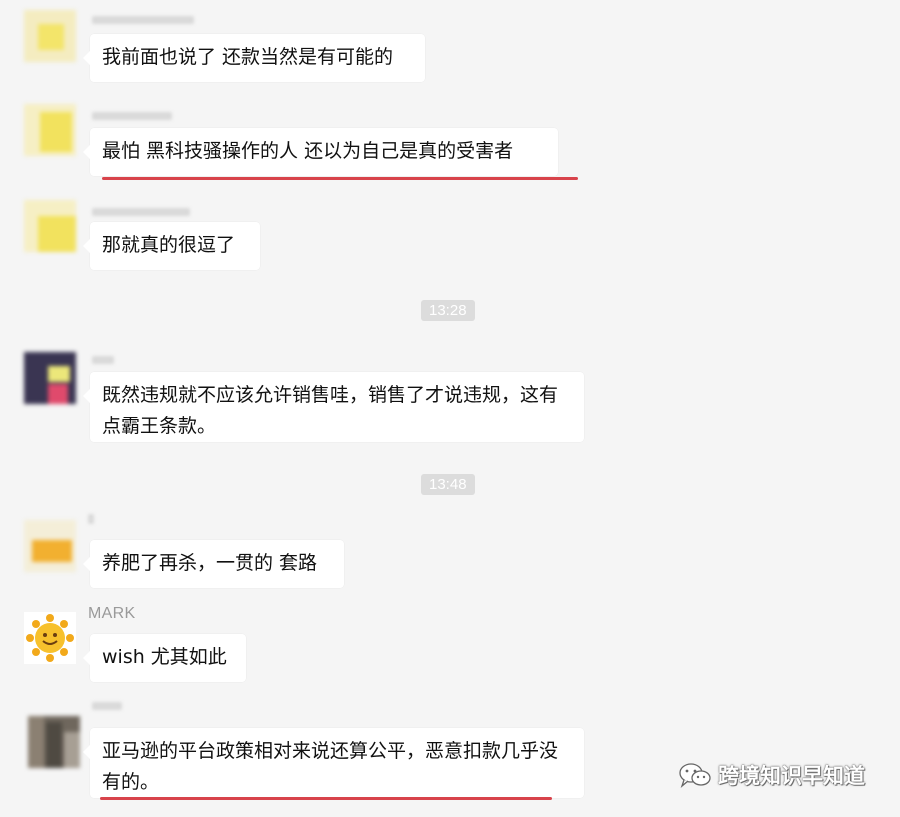  Describe the element at coordinates (448, 310) in the screenshot. I see `timestamp: 13:28` at that location.